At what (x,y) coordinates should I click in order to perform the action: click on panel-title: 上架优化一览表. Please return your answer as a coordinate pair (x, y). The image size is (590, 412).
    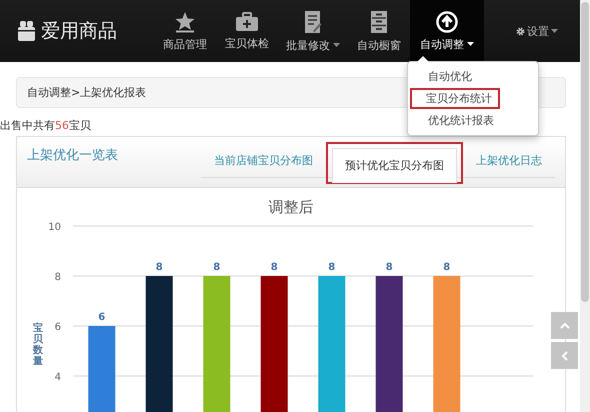
    Looking at the image, I should click on (73, 155).